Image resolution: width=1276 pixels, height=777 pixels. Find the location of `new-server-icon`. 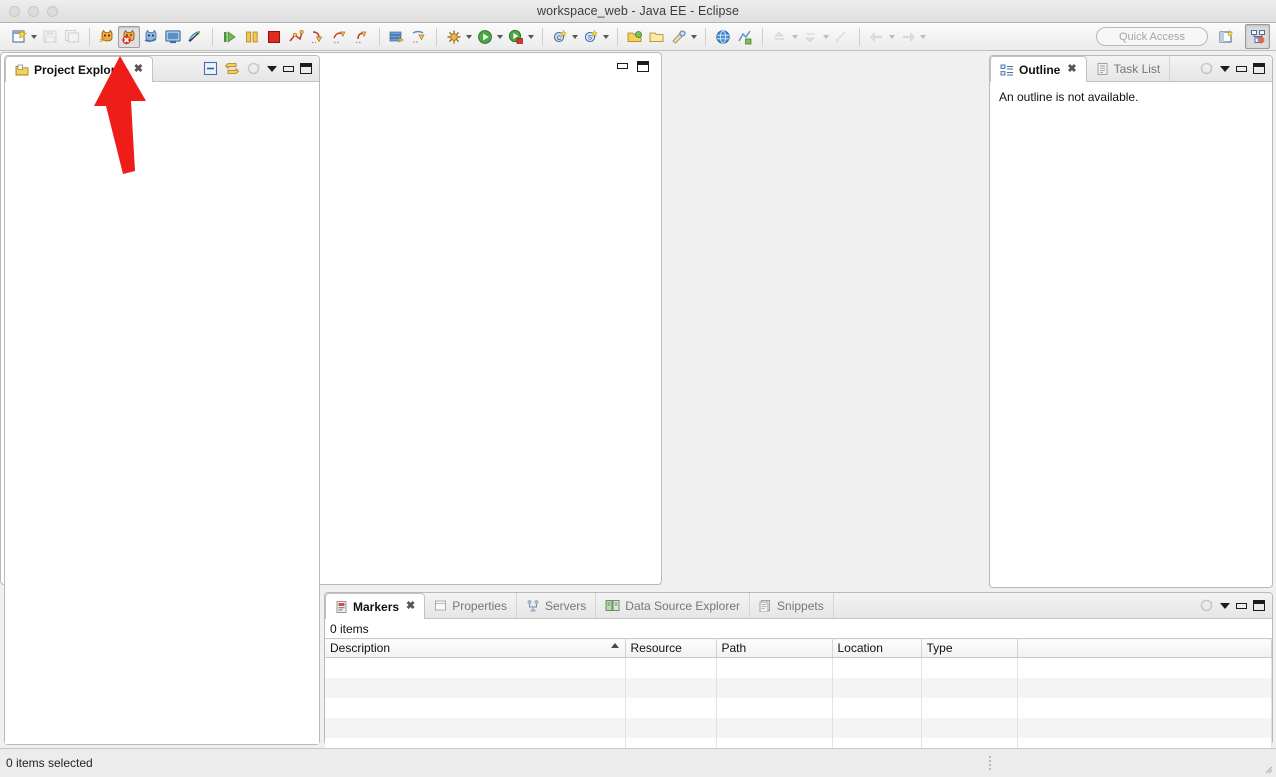

new-server-icon is located at coordinates (397, 37).